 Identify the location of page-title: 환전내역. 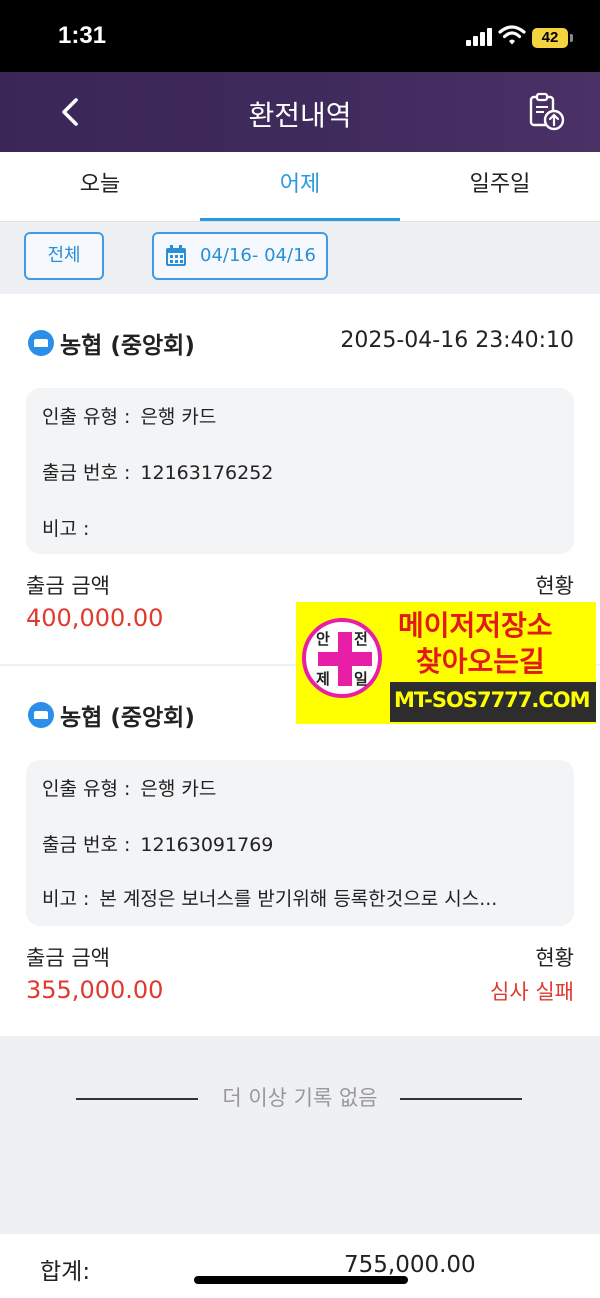
(300, 115).